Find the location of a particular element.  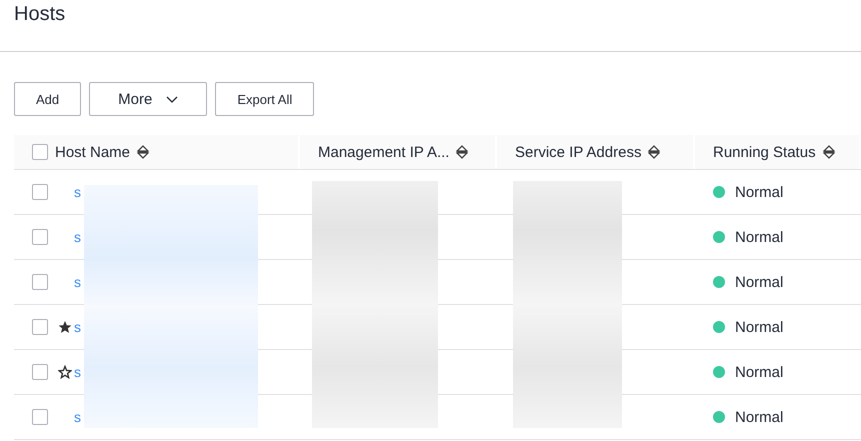

select-all-checkbox is located at coordinates (40, 152).